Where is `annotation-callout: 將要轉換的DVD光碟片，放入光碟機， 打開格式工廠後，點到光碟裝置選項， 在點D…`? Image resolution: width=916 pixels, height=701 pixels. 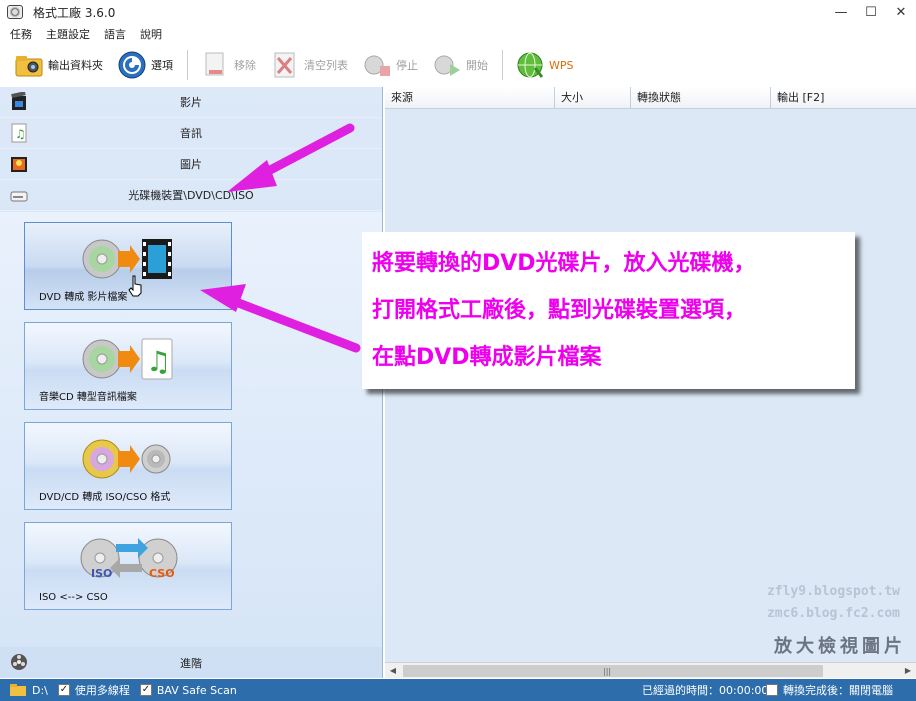 annotation-callout: 將要轉換的DVD光碟片，放入光碟機， 打開格式工廠後，點到光碟裝置選項， 在點D… is located at coordinates (608, 310).